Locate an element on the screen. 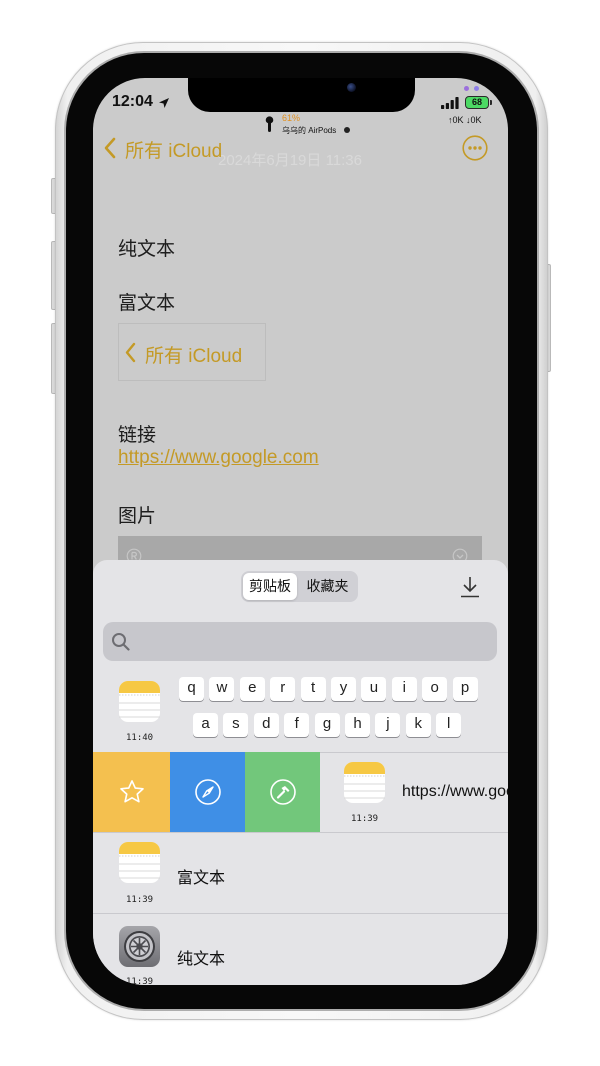  keyboard-key: q is located at coordinates (191, 689).